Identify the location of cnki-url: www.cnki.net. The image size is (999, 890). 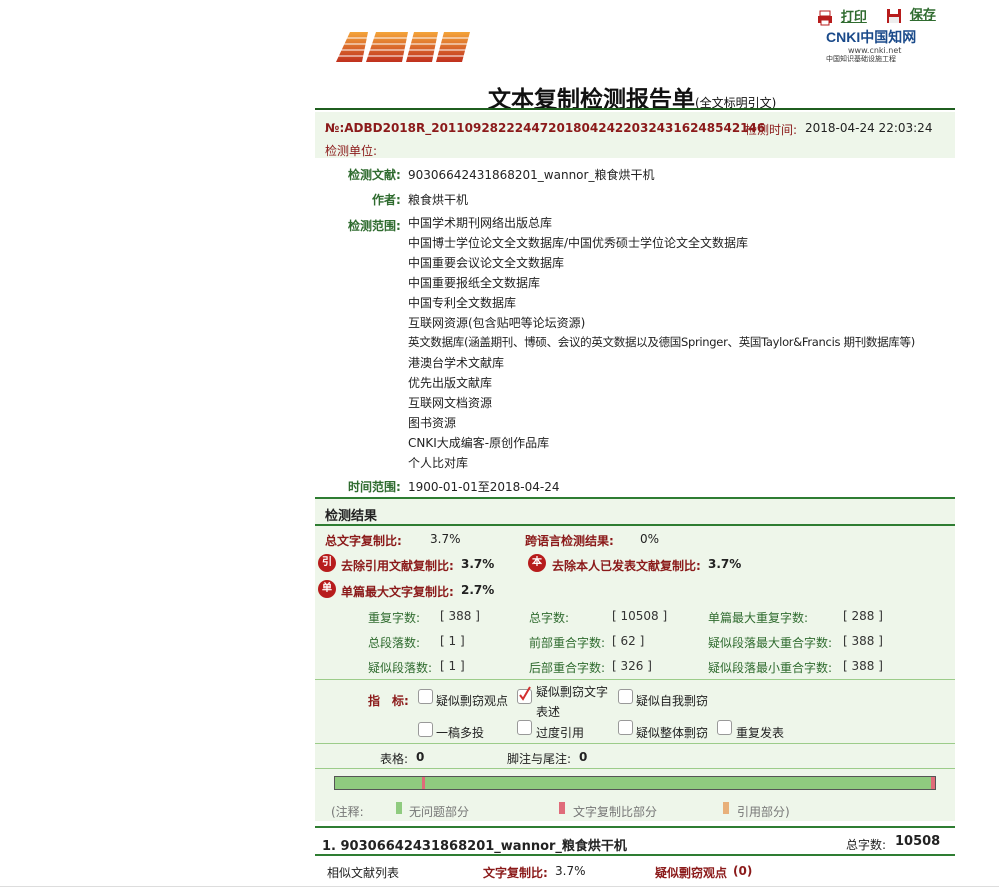
(875, 50).